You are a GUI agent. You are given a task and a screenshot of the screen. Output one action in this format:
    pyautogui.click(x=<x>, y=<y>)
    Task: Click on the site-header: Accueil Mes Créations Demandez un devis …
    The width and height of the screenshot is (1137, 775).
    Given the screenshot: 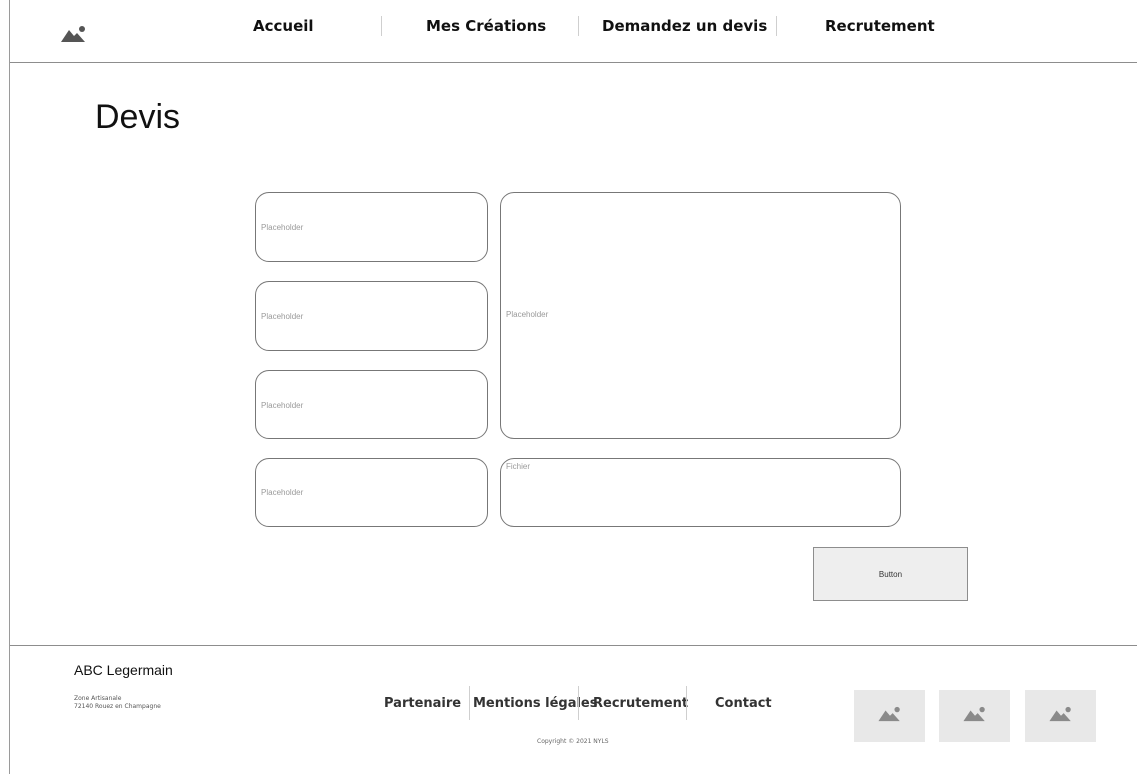 What is the action you would take?
    pyautogui.click(x=573, y=31)
    